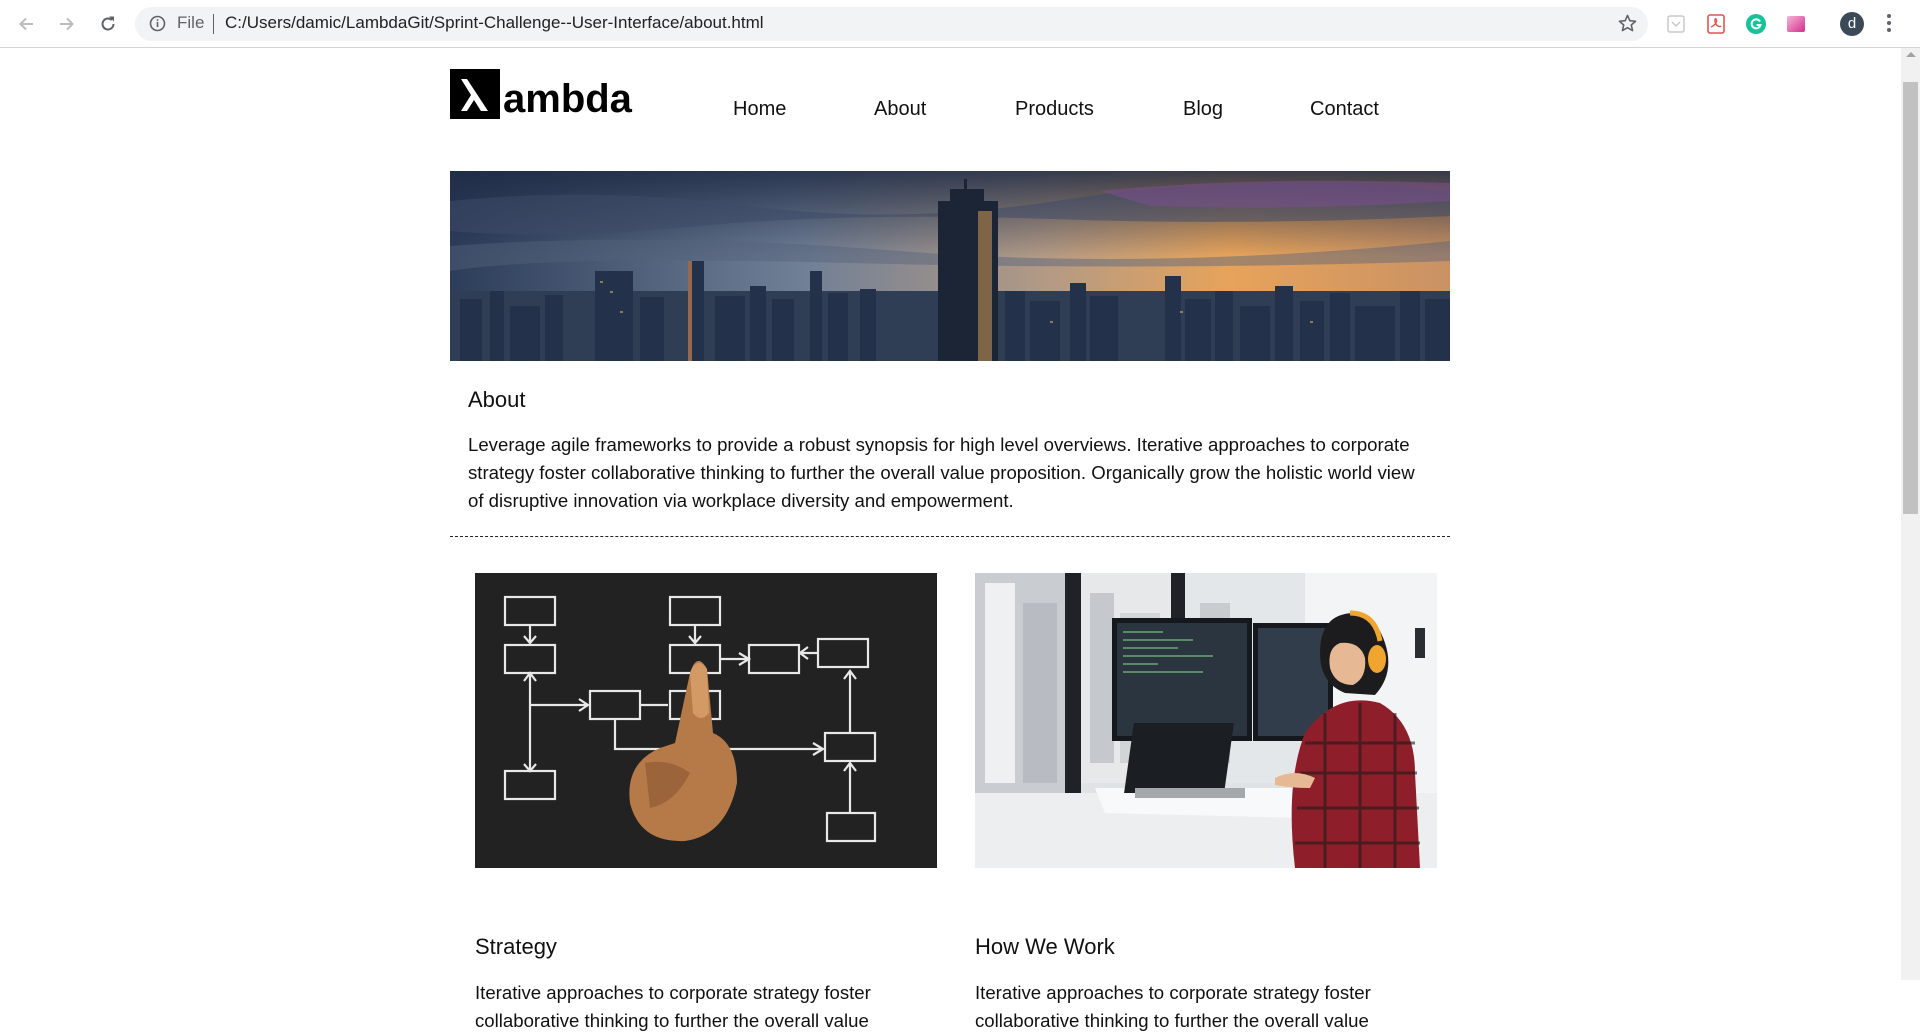  Describe the element at coordinates (706, 720) in the screenshot. I see `strategy-flowchart-image` at that location.